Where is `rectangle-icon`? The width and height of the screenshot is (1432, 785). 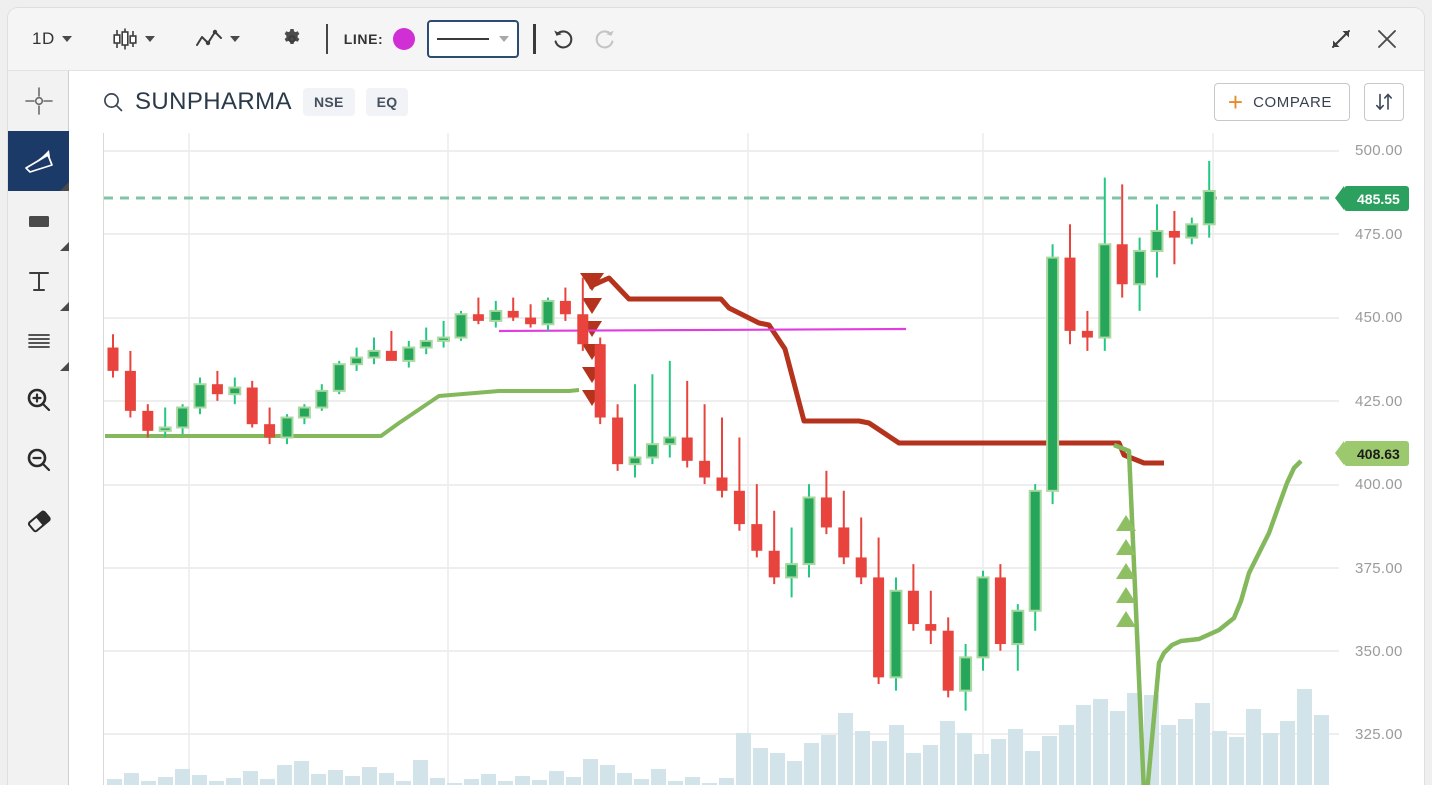 rectangle-icon is located at coordinates (38, 221).